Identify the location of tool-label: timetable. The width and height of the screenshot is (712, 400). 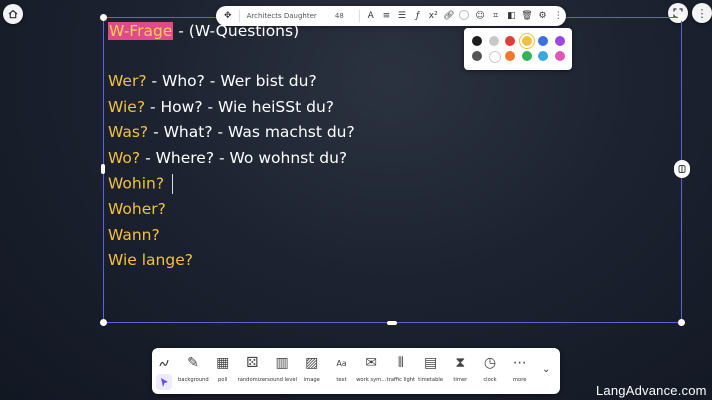
(431, 380).